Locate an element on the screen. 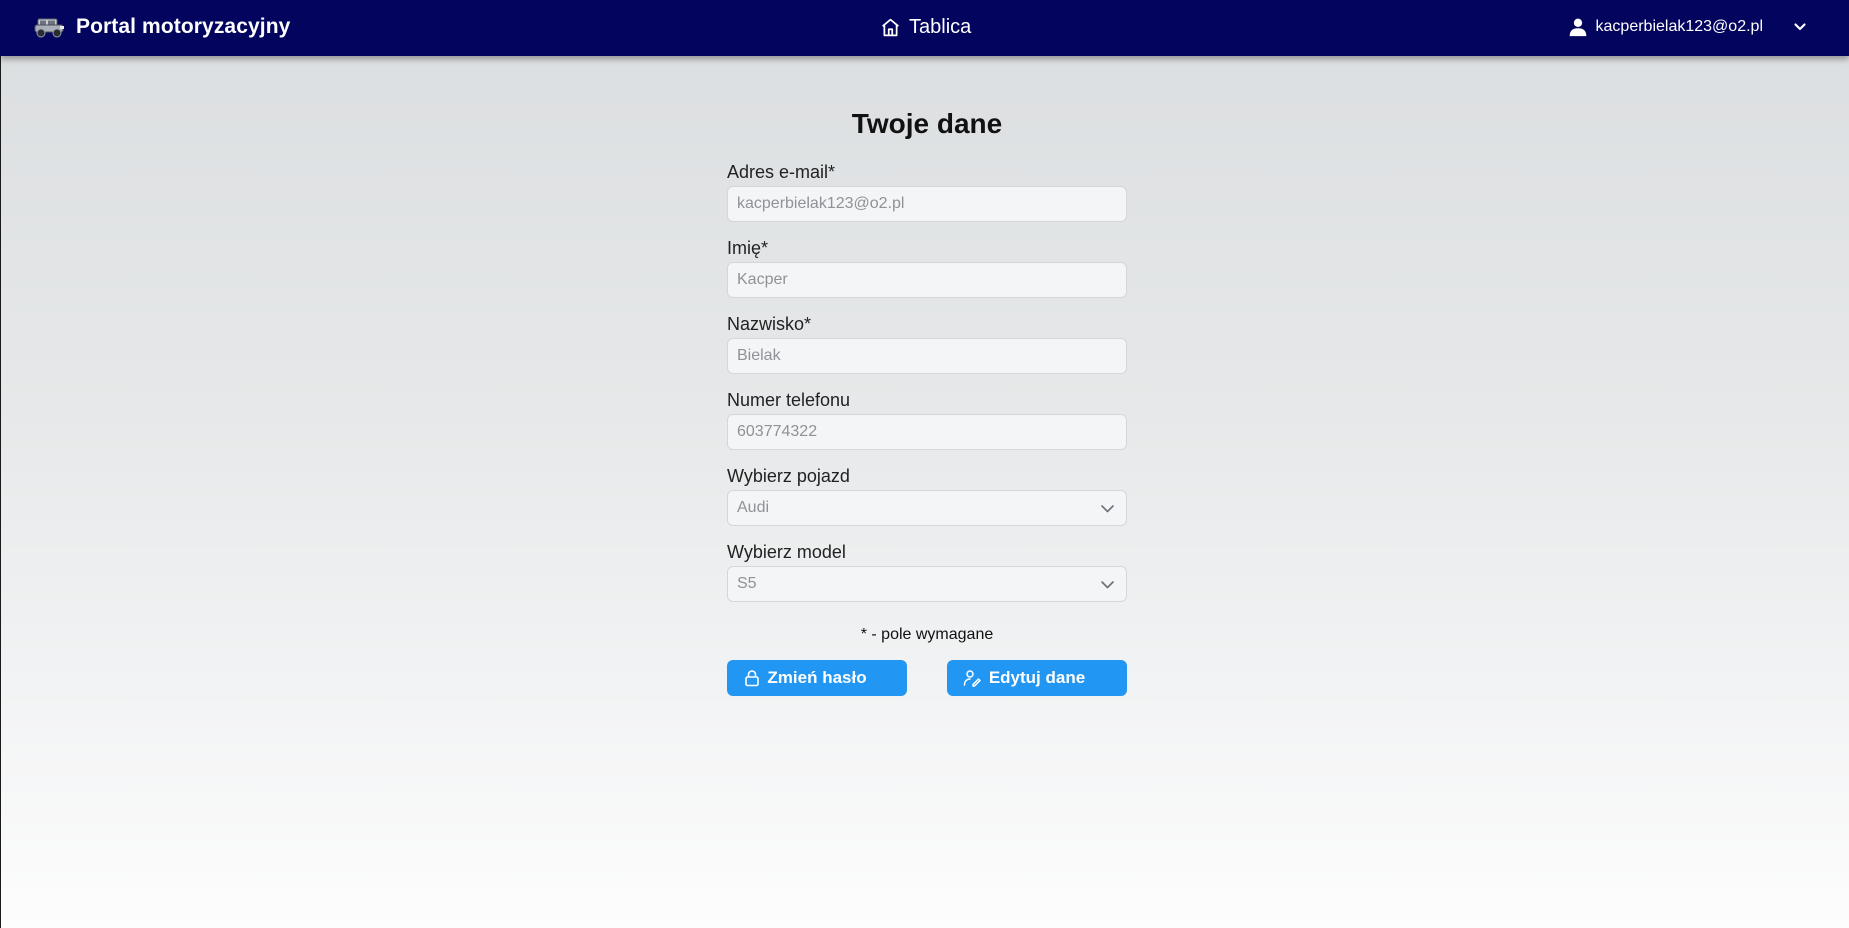 This screenshot has height=928, width=1849. brand: Portal motoryzacyjny is located at coordinates (161, 27).